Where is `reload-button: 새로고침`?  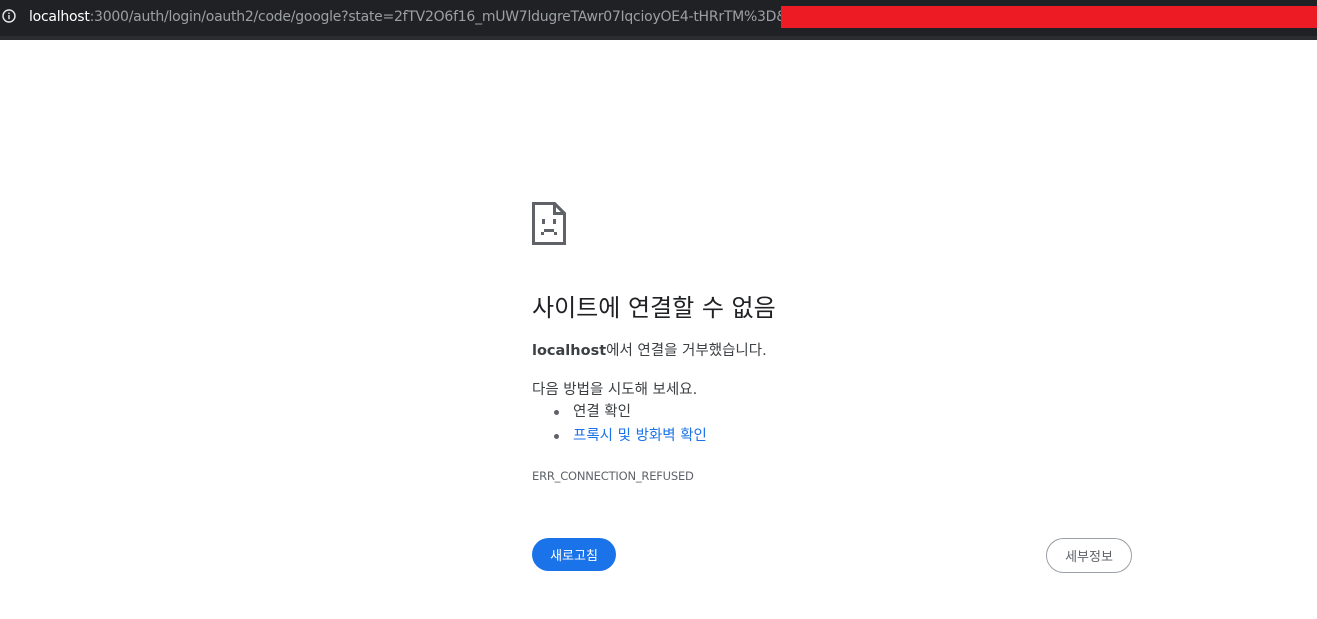
reload-button: 새로고침 is located at coordinates (574, 554).